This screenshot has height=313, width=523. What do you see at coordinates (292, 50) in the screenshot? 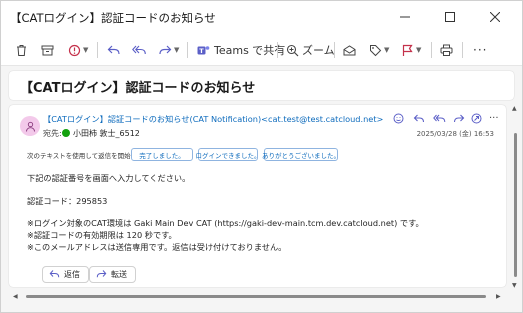
I see `zoom-icon` at bounding box center [292, 50].